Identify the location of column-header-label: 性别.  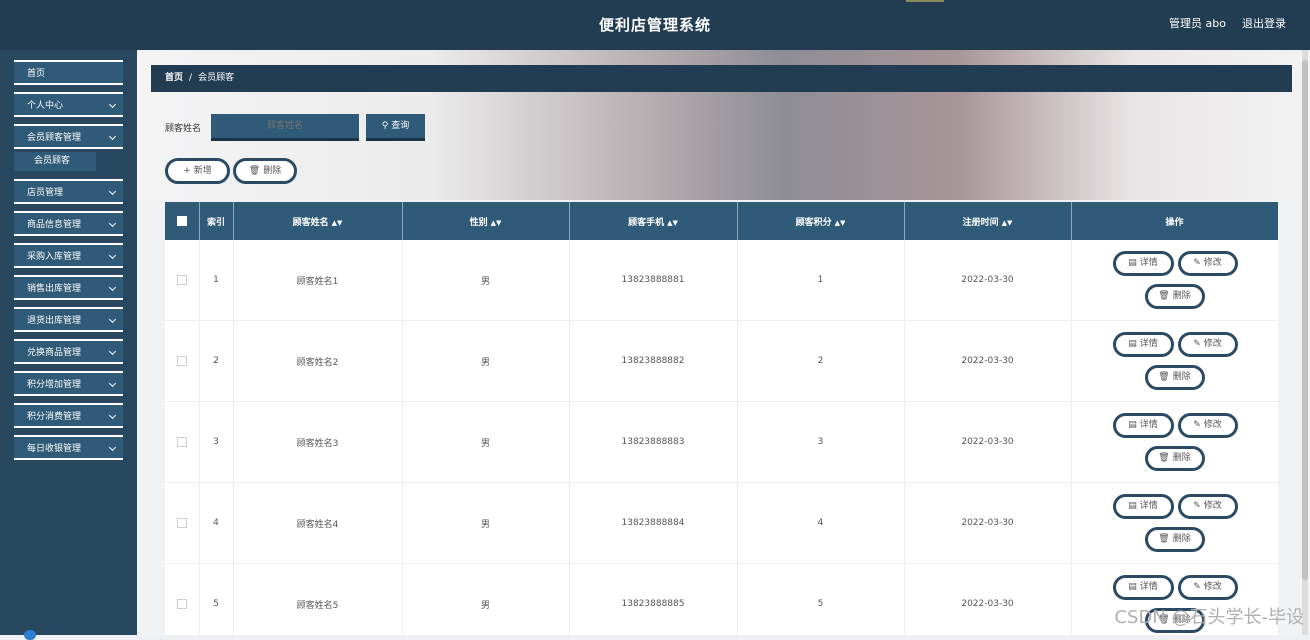
(478, 222).